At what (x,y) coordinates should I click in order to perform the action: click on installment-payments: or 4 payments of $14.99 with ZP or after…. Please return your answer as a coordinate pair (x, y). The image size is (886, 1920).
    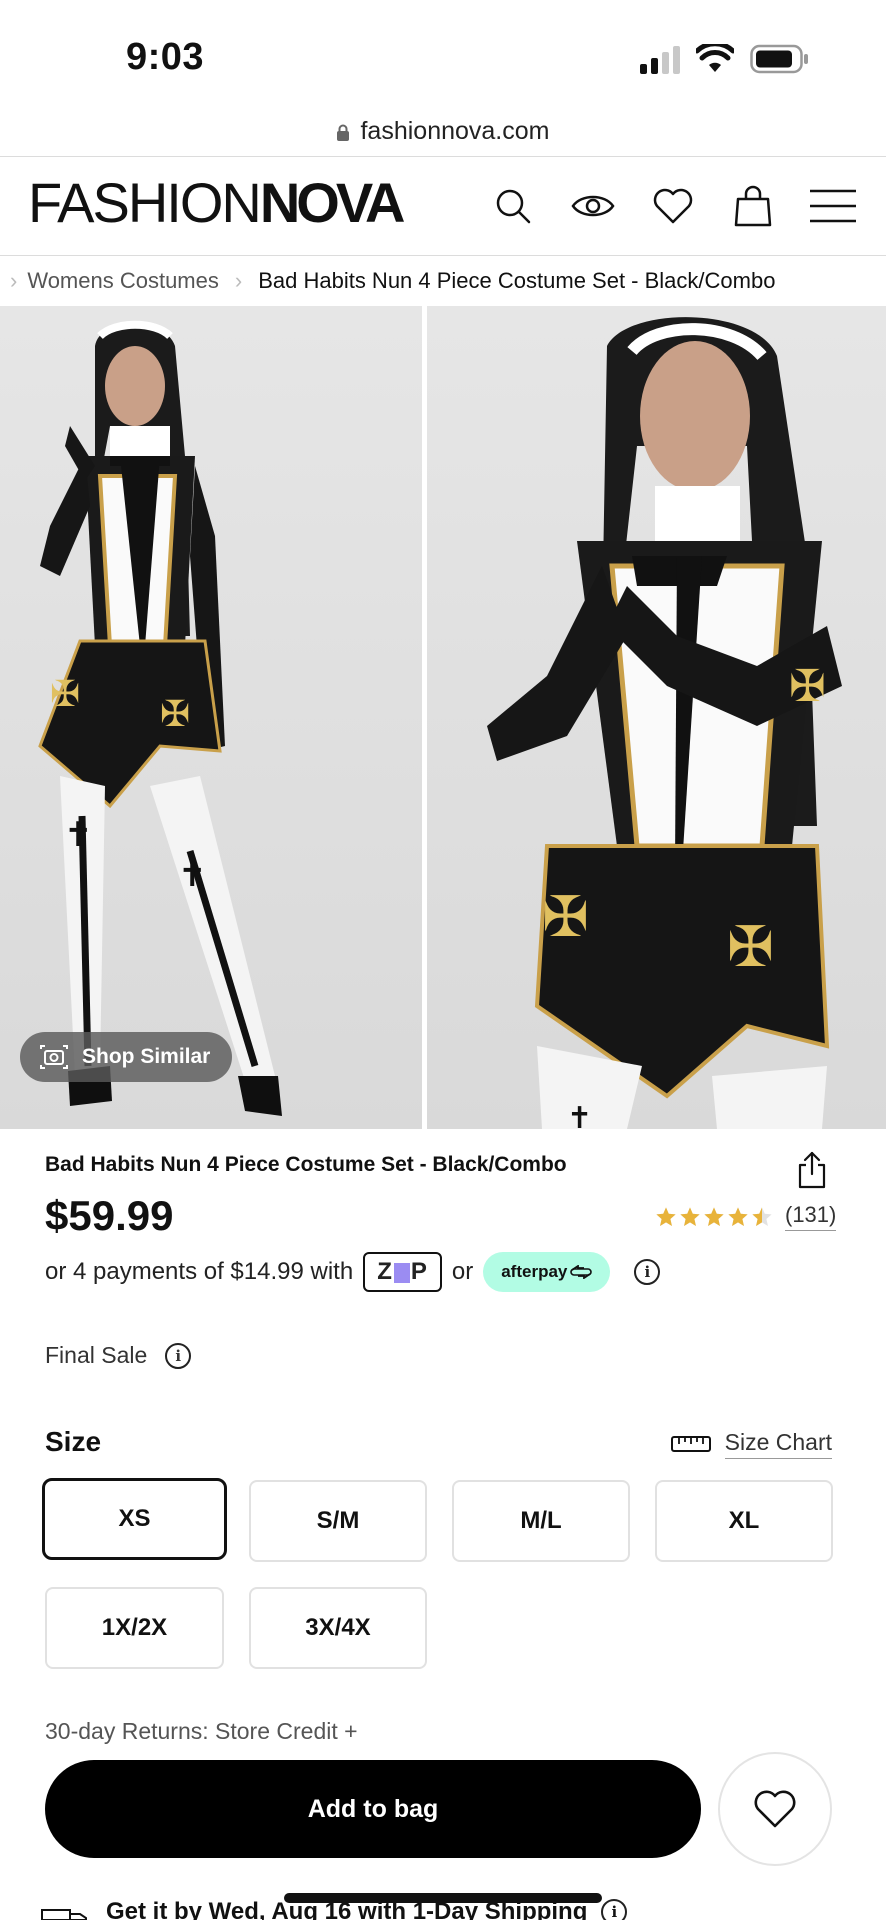
    Looking at the image, I should click on (353, 1272).